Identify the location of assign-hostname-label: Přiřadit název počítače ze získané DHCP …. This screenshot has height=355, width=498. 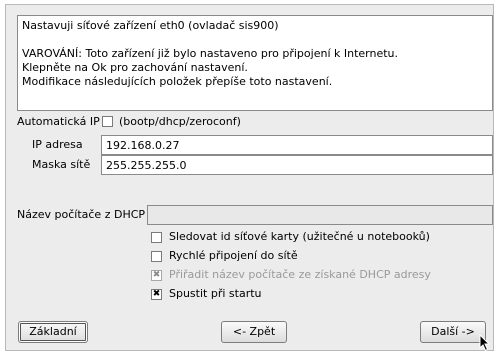
(300, 274).